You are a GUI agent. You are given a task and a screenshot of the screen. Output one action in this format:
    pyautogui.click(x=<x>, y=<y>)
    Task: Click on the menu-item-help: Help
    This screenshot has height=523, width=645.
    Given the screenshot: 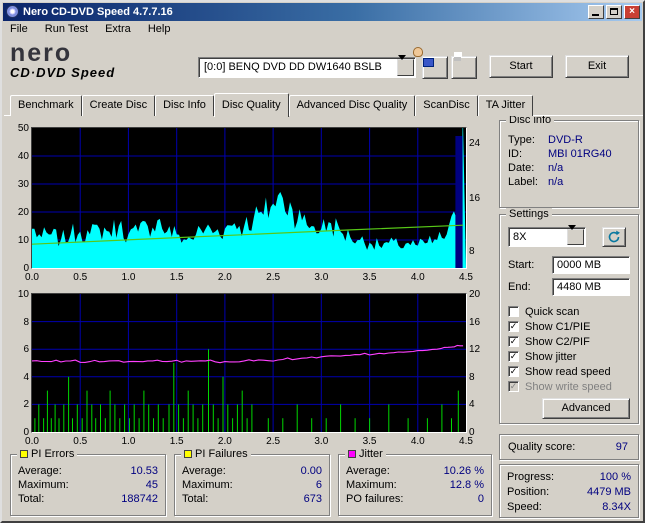 What is the action you would take?
    pyautogui.click(x=159, y=30)
    